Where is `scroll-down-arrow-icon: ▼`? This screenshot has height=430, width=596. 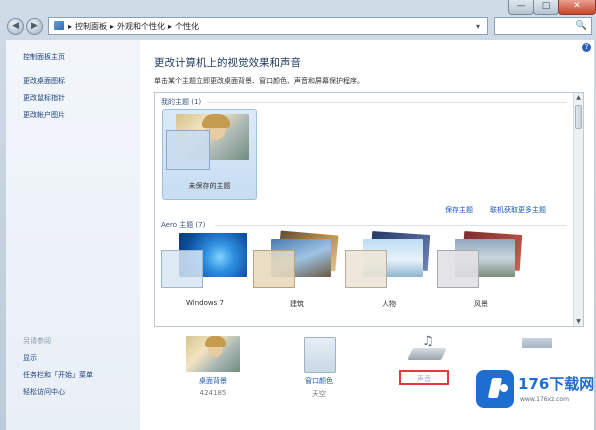
scroll-down-arrow-icon: ▼ is located at coordinates (578, 321).